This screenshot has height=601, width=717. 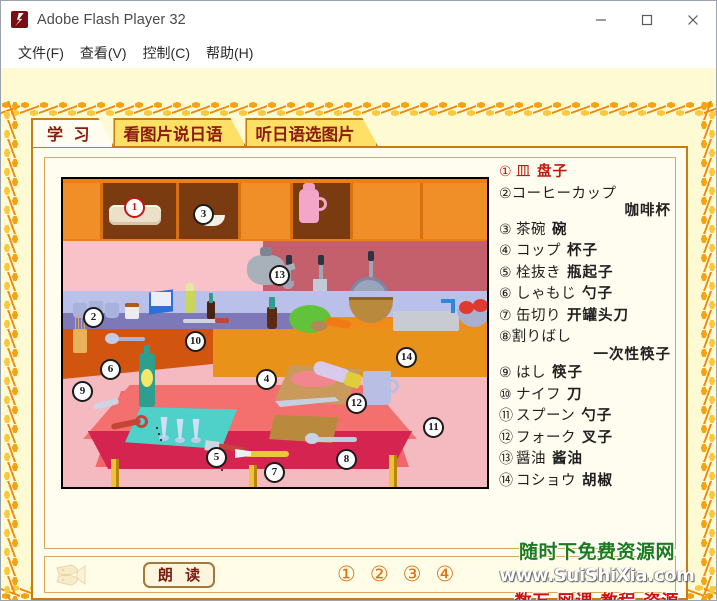 I want to click on vocab-chinese: 碗, so click(x=560, y=229).